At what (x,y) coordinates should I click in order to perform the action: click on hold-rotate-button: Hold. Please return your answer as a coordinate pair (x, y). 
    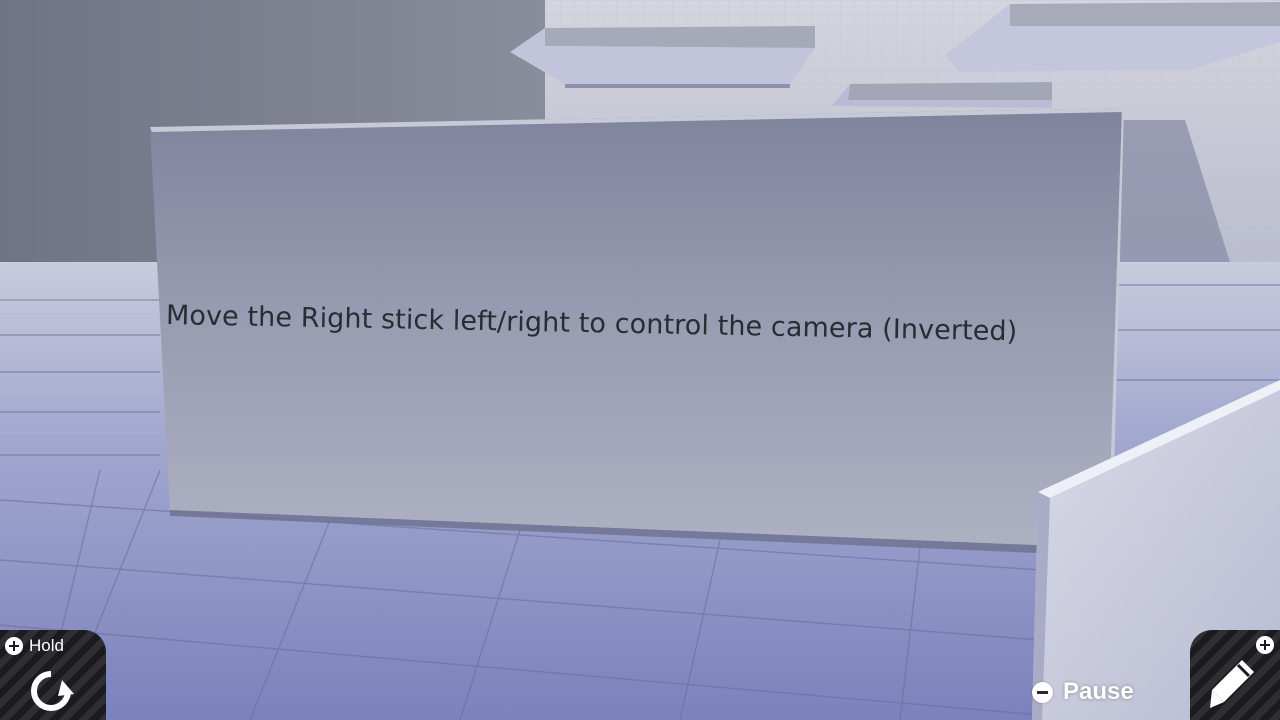
    Looking at the image, I should click on (53, 675).